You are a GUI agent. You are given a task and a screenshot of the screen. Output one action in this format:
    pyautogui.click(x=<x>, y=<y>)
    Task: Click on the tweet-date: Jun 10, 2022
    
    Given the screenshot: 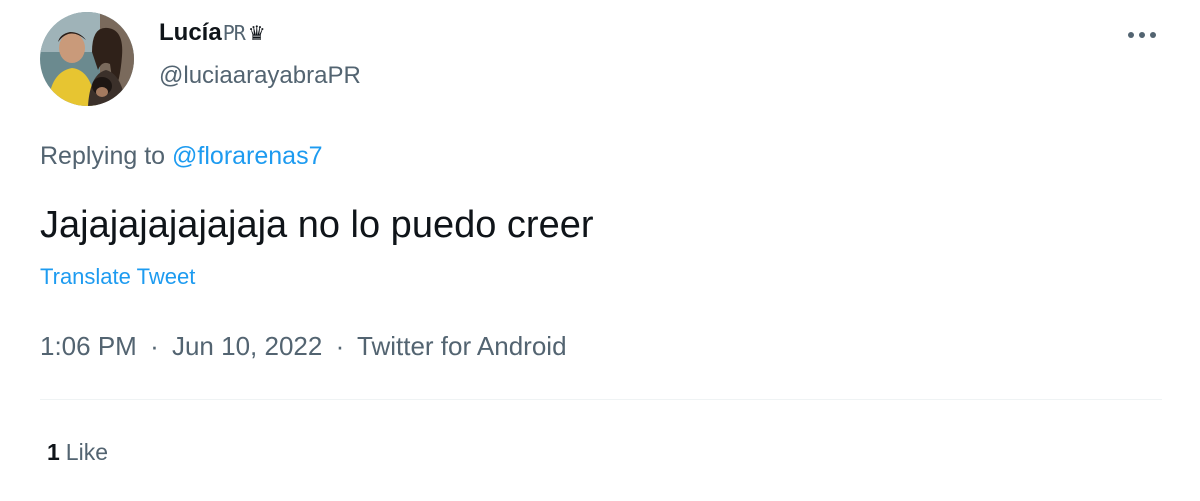 What is the action you would take?
    pyautogui.click(x=247, y=346)
    